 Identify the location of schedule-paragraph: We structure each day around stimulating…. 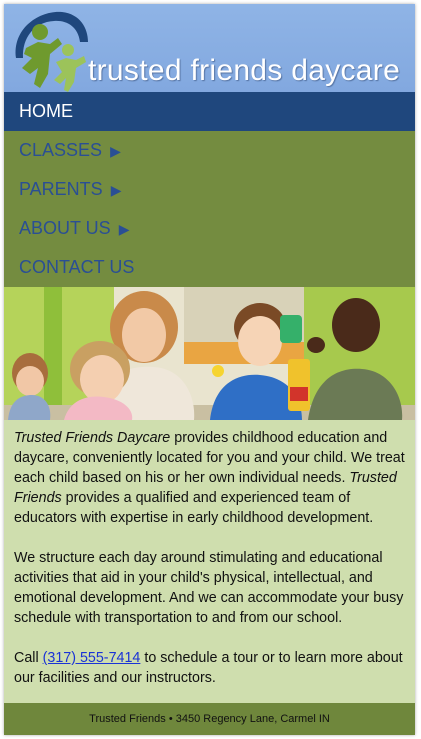
(209, 588).